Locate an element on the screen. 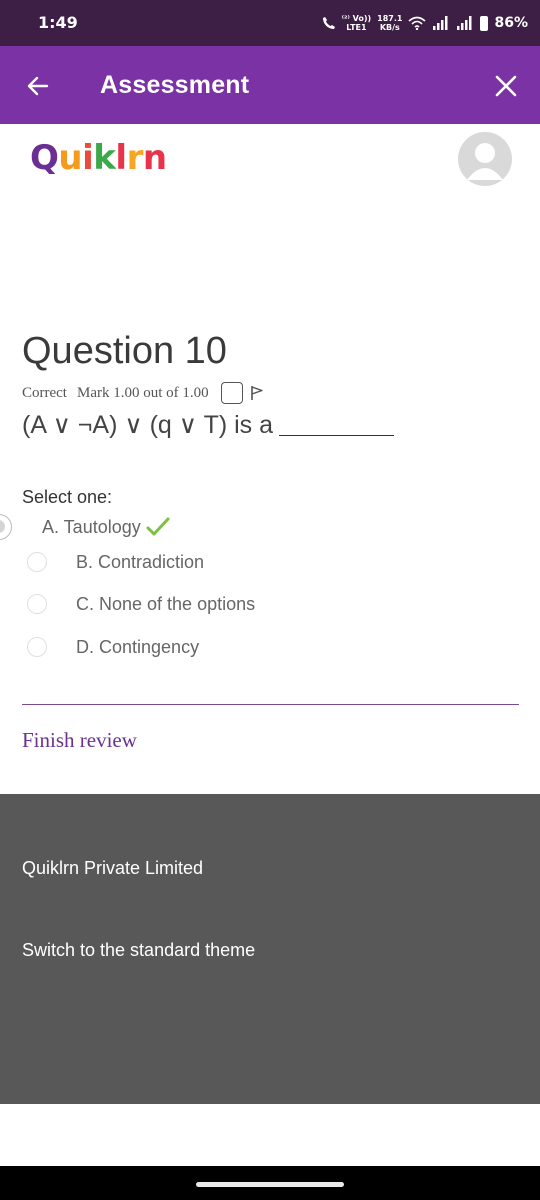  network-bottom-label: LTE1 is located at coordinates (356, 27).